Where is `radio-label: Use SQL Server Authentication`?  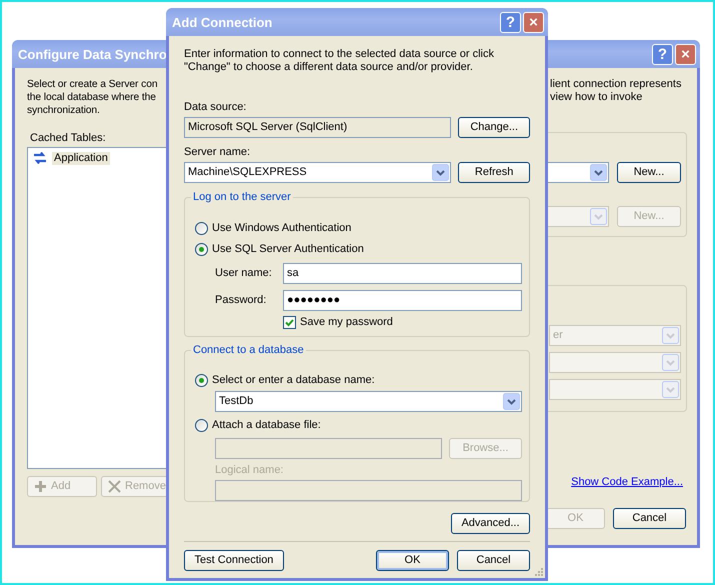 radio-label: Use SQL Server Authentication is located at coordinates (288, 249).